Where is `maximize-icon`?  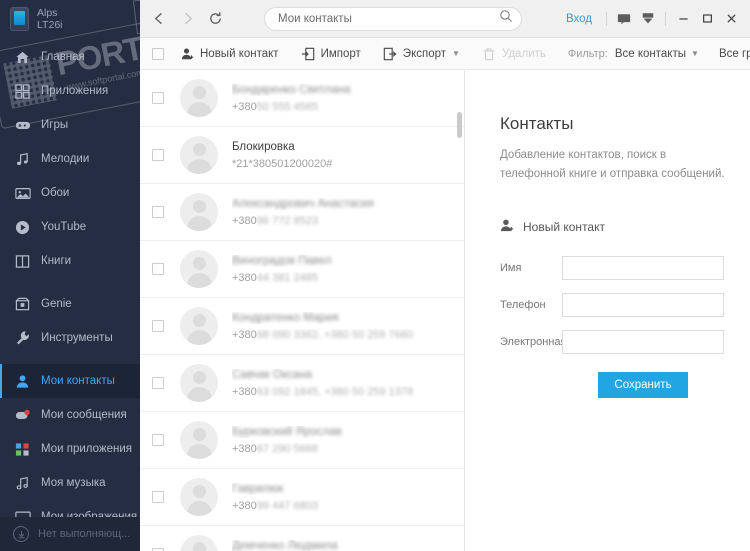
maximize-icon is located at coordinates (707, 19).